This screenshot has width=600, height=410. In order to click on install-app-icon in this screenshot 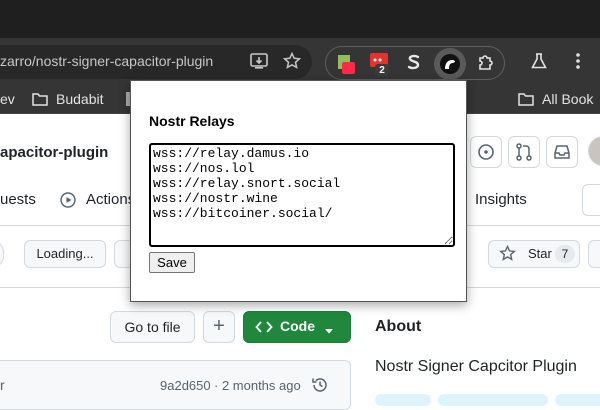, I will do `click(260, 61)`.